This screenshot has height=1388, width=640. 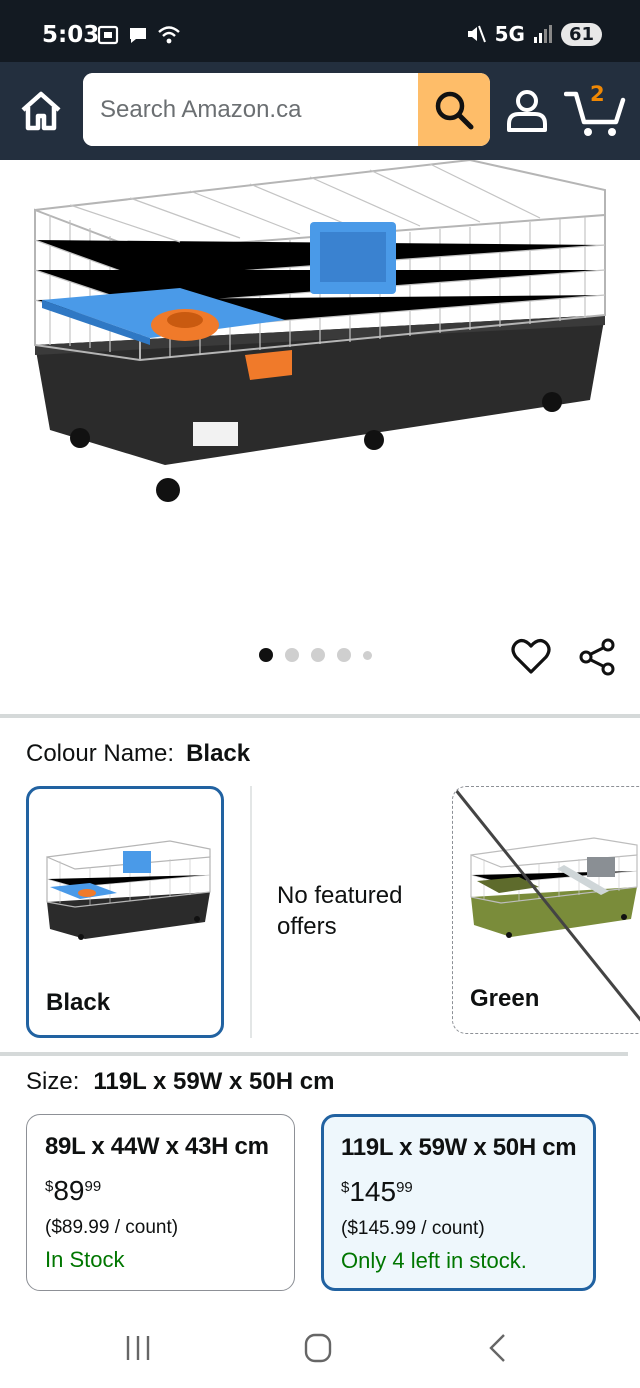 I want to click on search-button, so click(x=454, y=109).